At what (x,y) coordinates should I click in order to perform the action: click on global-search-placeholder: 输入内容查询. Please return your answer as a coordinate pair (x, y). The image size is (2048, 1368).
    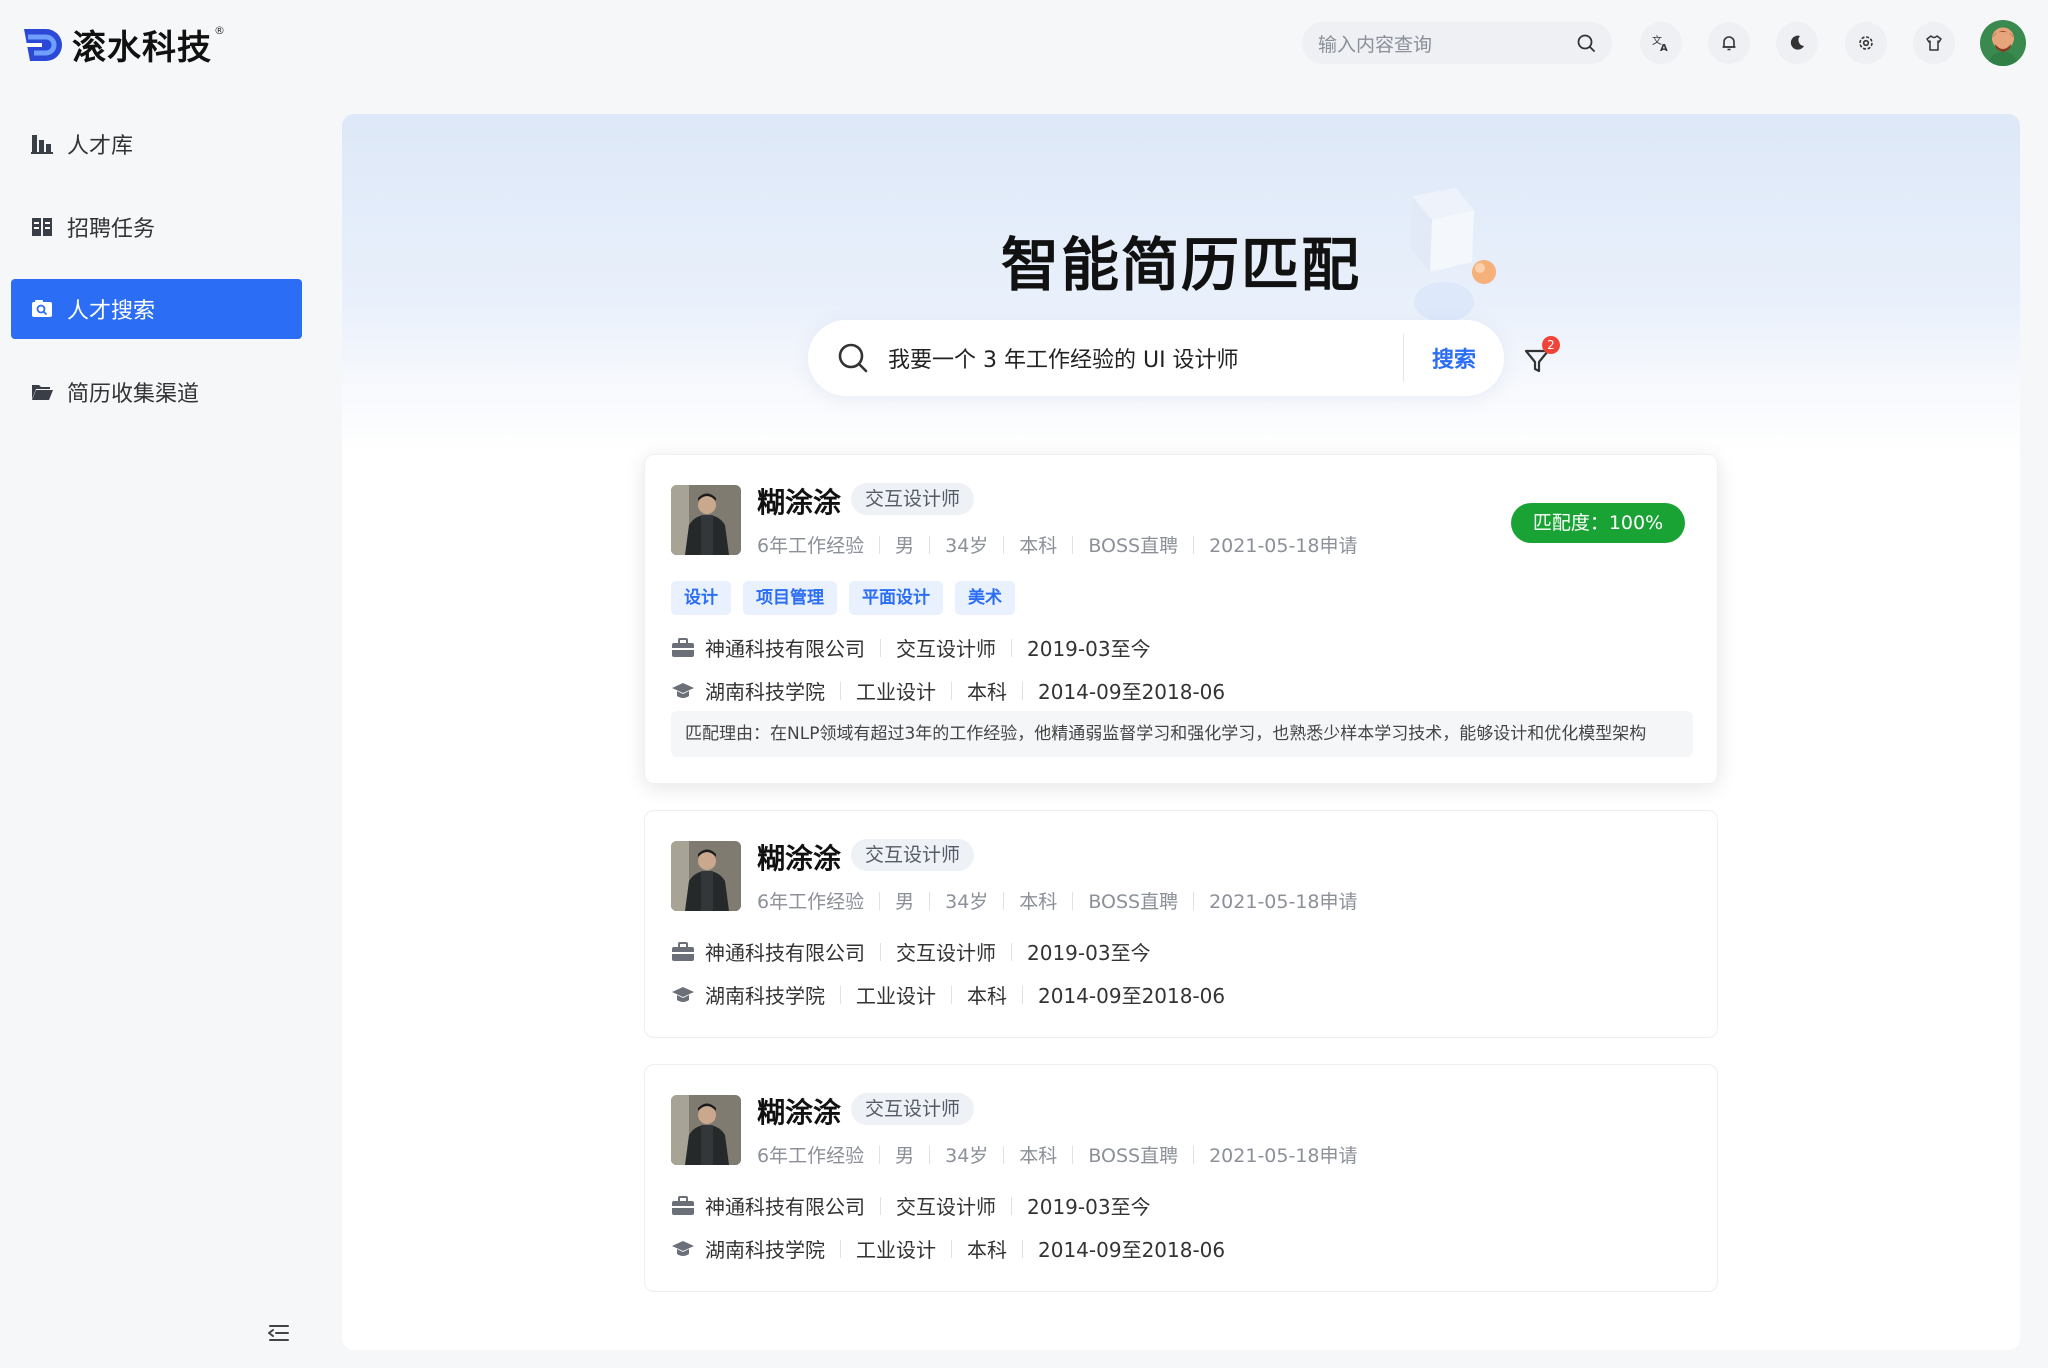
    Looking at the image, I should click on (1375, 44).